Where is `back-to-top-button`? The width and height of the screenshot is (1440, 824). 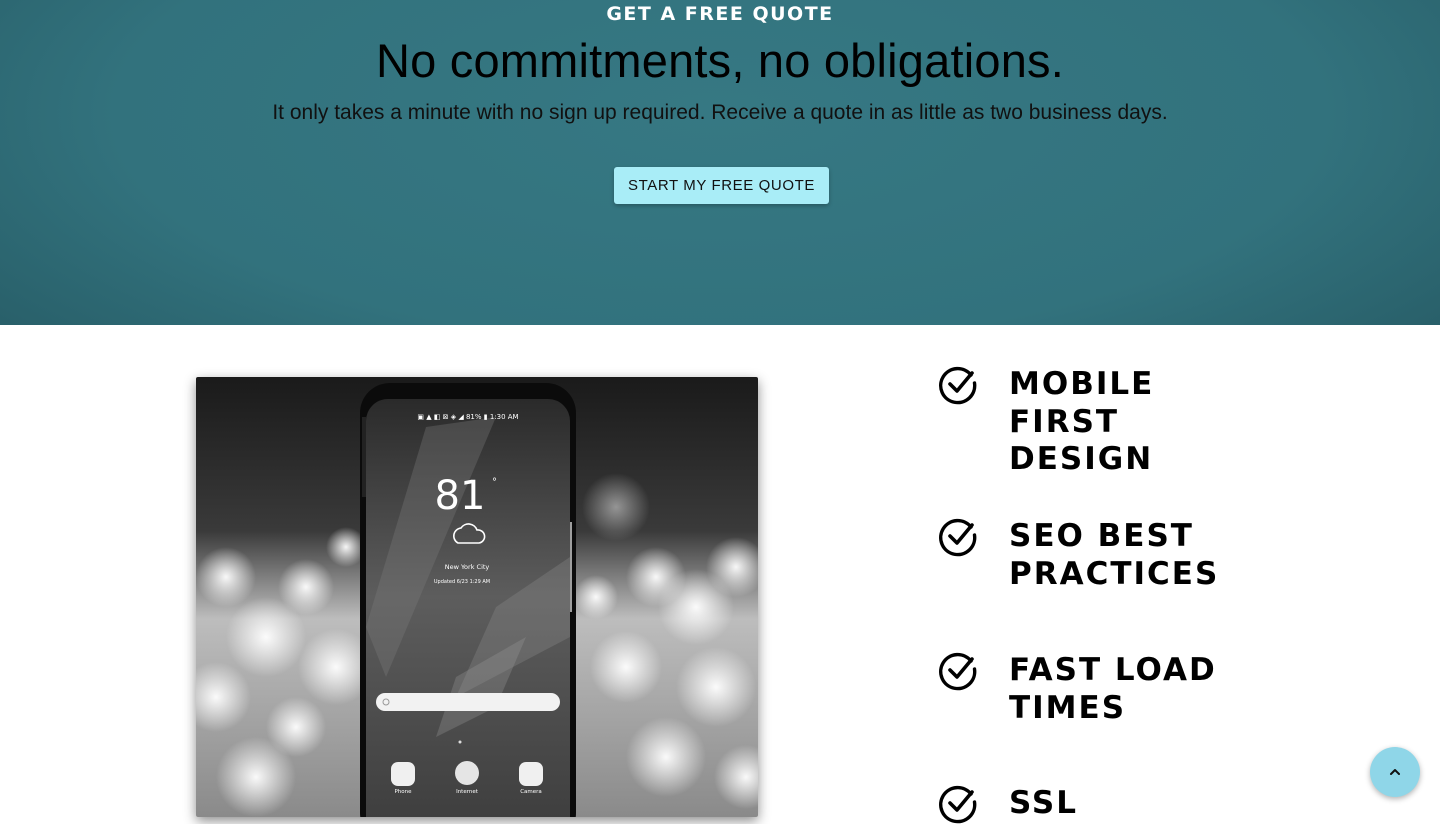
back-to-top-button is located at coordinates (1395, 772).